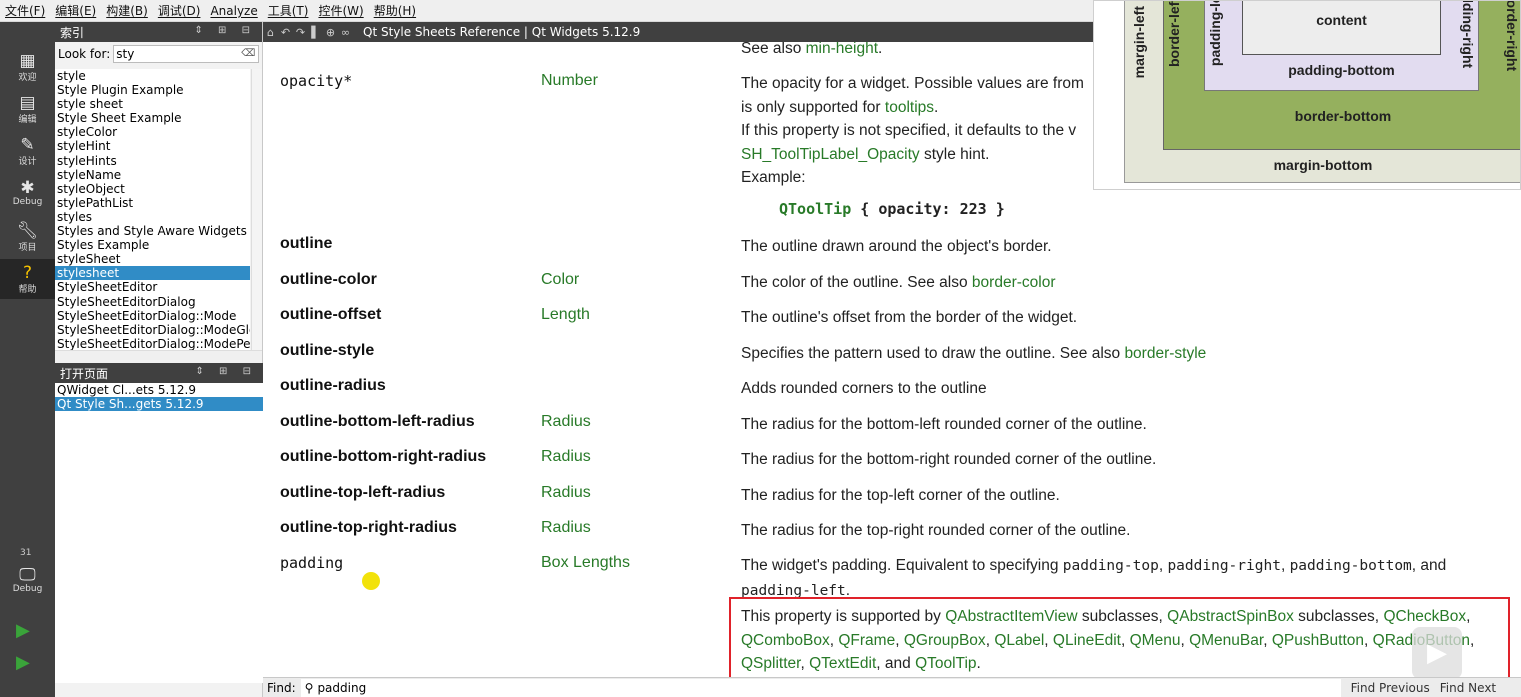 This screenshot has height=697, width=1521. What do you see at coordinates (1131, 389) in the screenshot?
I see `property-description: Adds rounded corners to the outline` at bounding box center [1131, 389].